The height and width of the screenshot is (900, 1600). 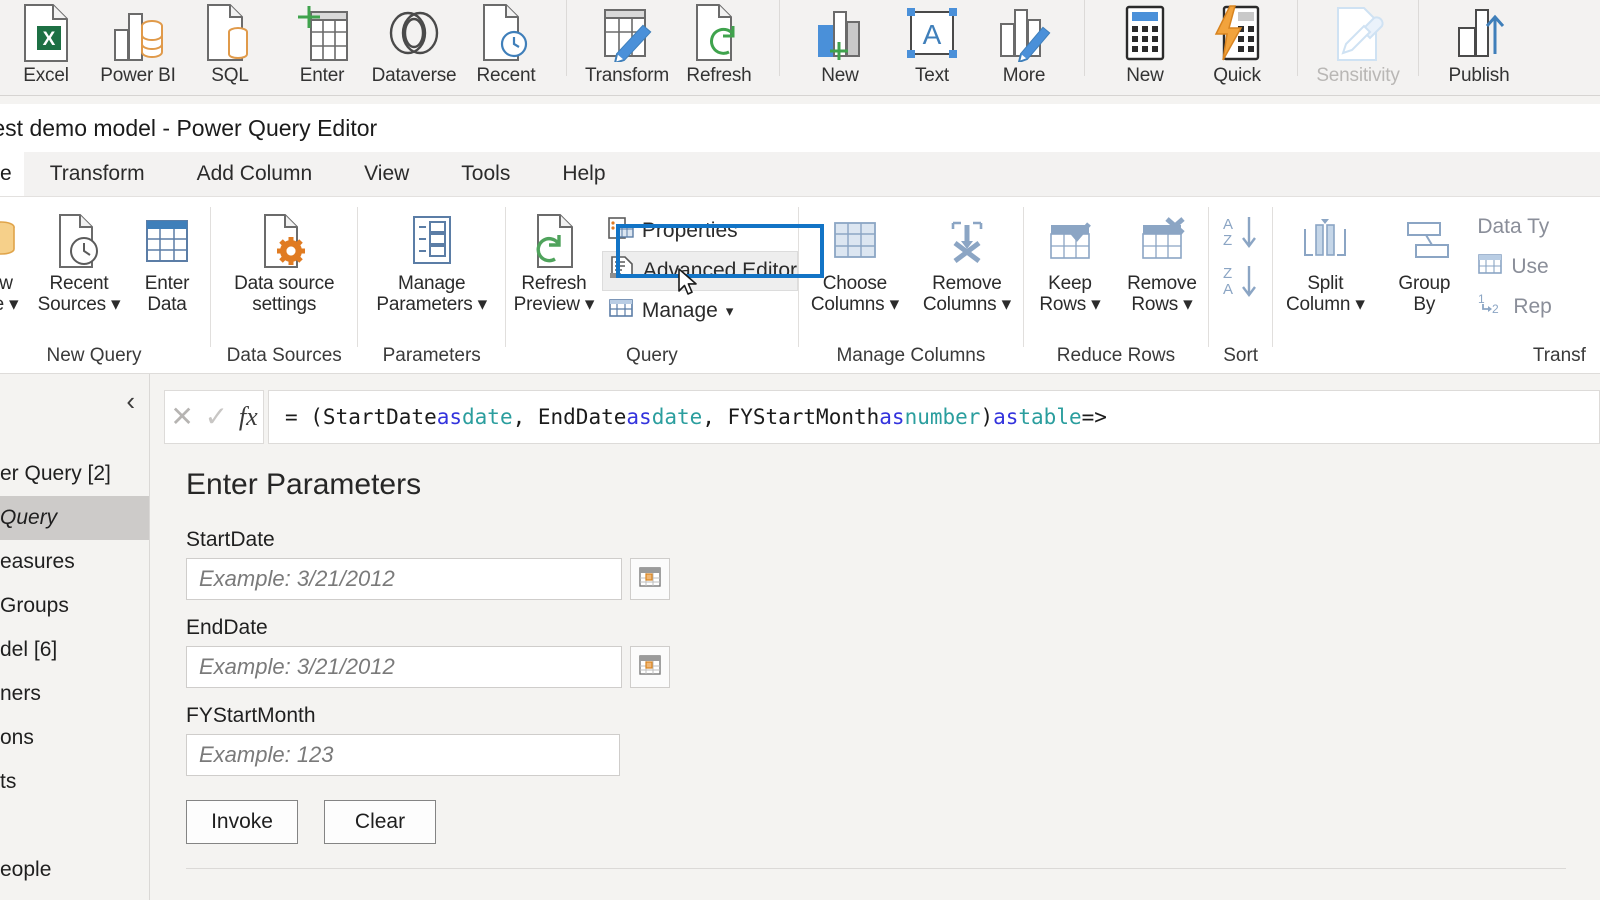 I want to click on host-button-quick-measure: Quick, so click(x=1237, y=46).